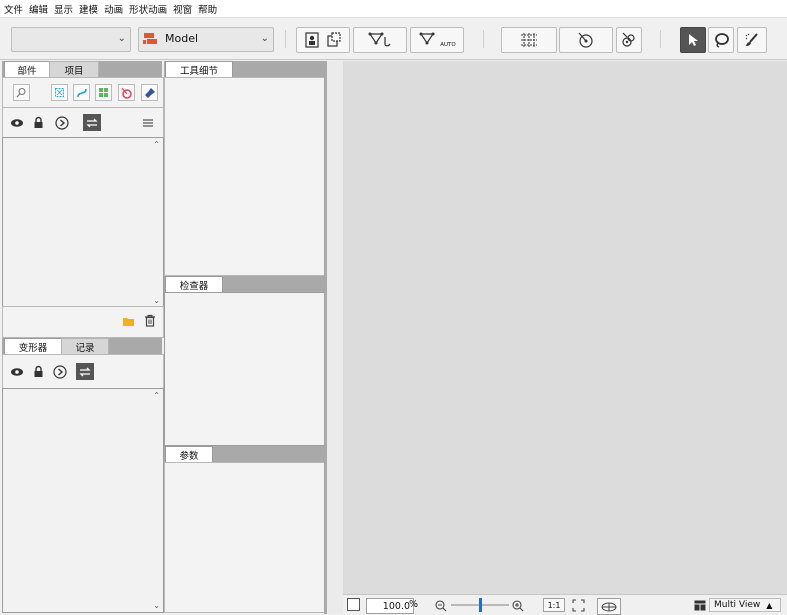 The height and width of the screenshot is (615, 787). Describe the element at coordinates (21, 92) in the screenshot. I see `search-icon` at that location.